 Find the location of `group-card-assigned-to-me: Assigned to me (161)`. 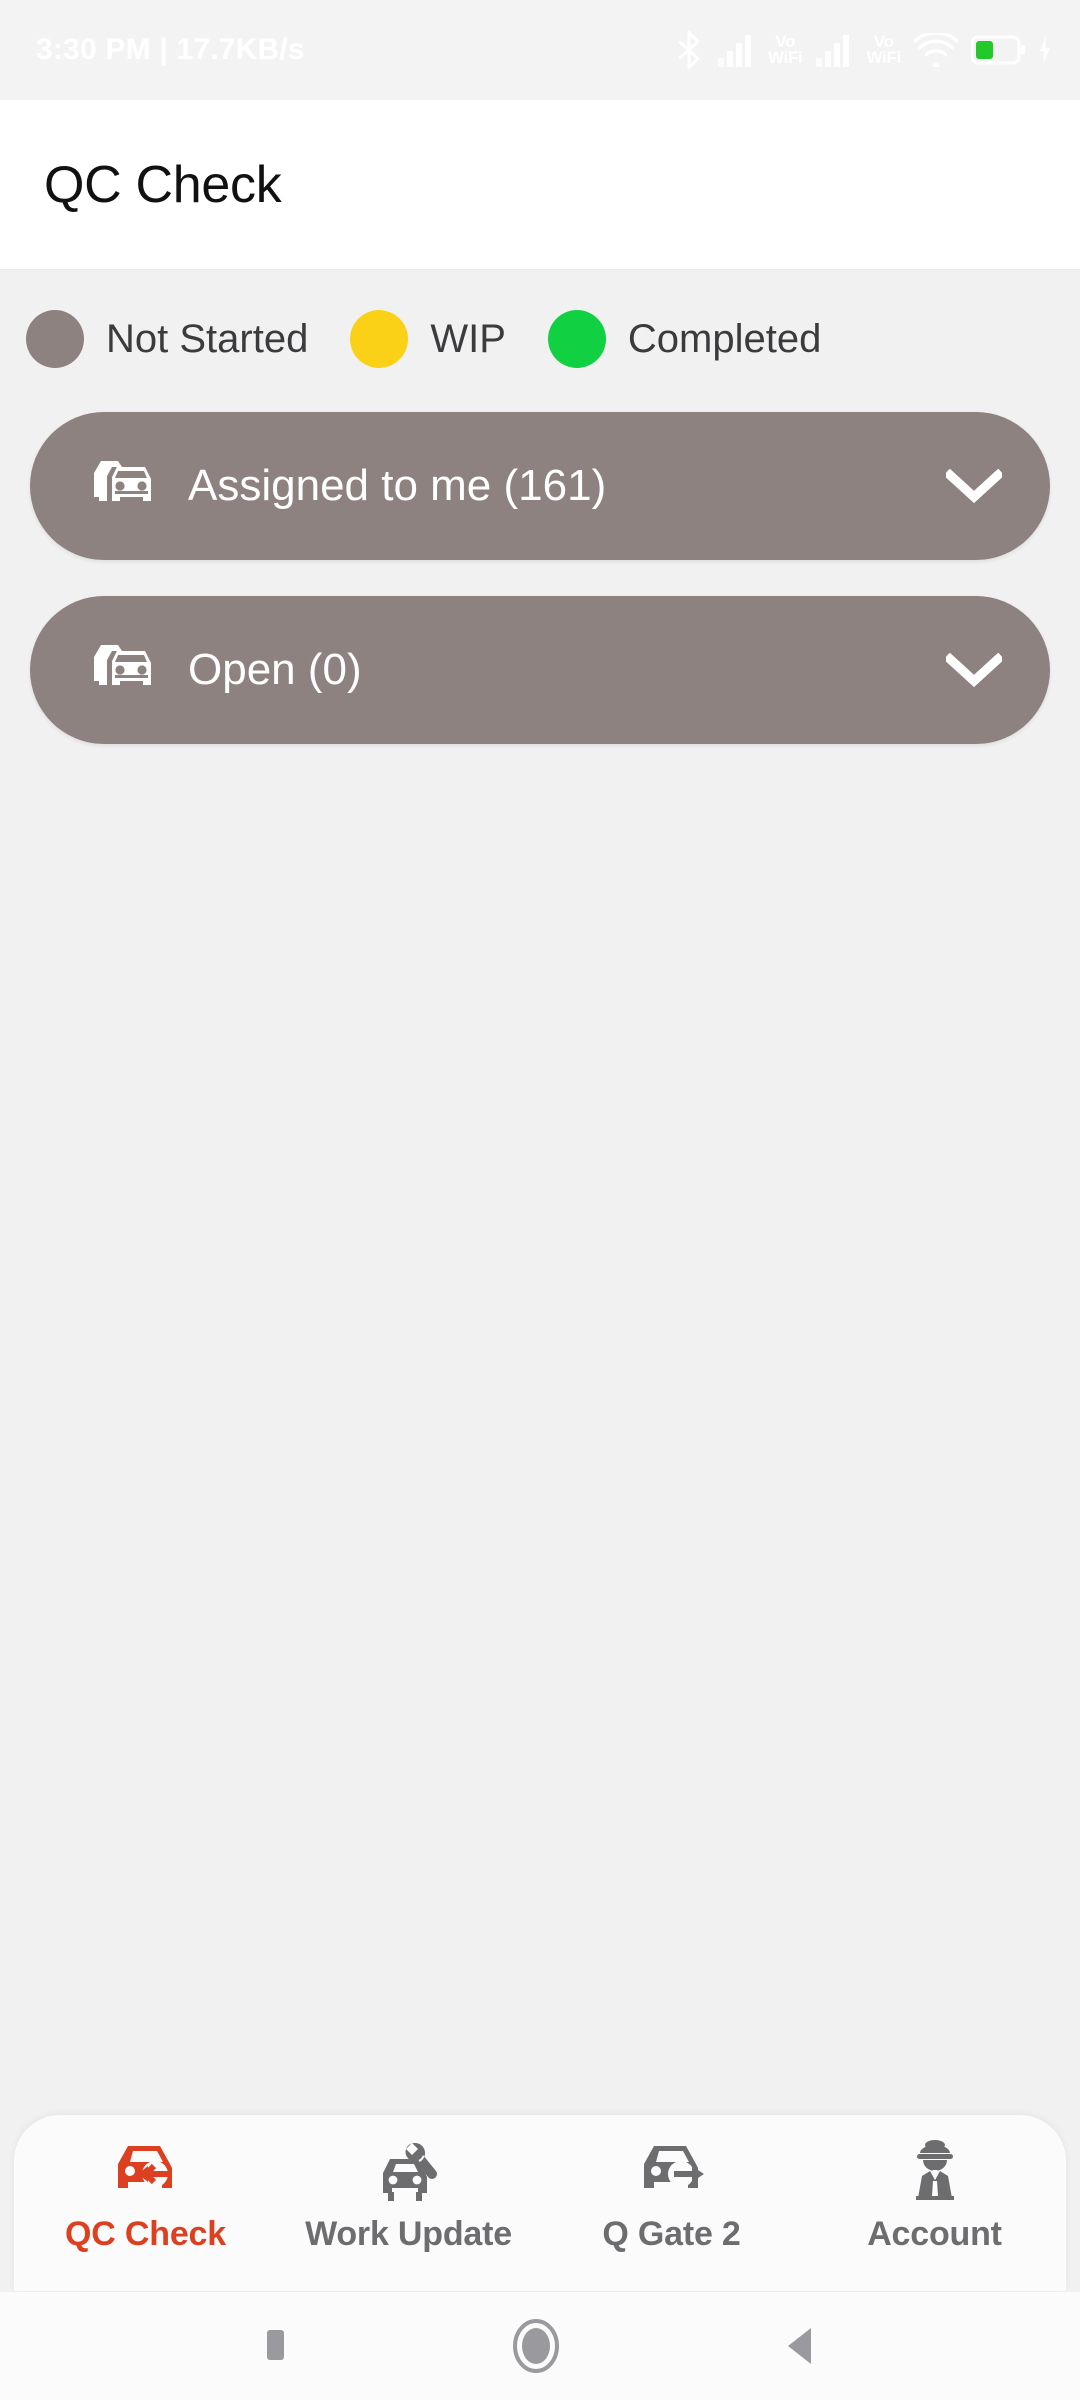

group-card-assigned-to-me: Assigned to me (161) is located at coordinates (540, 486).